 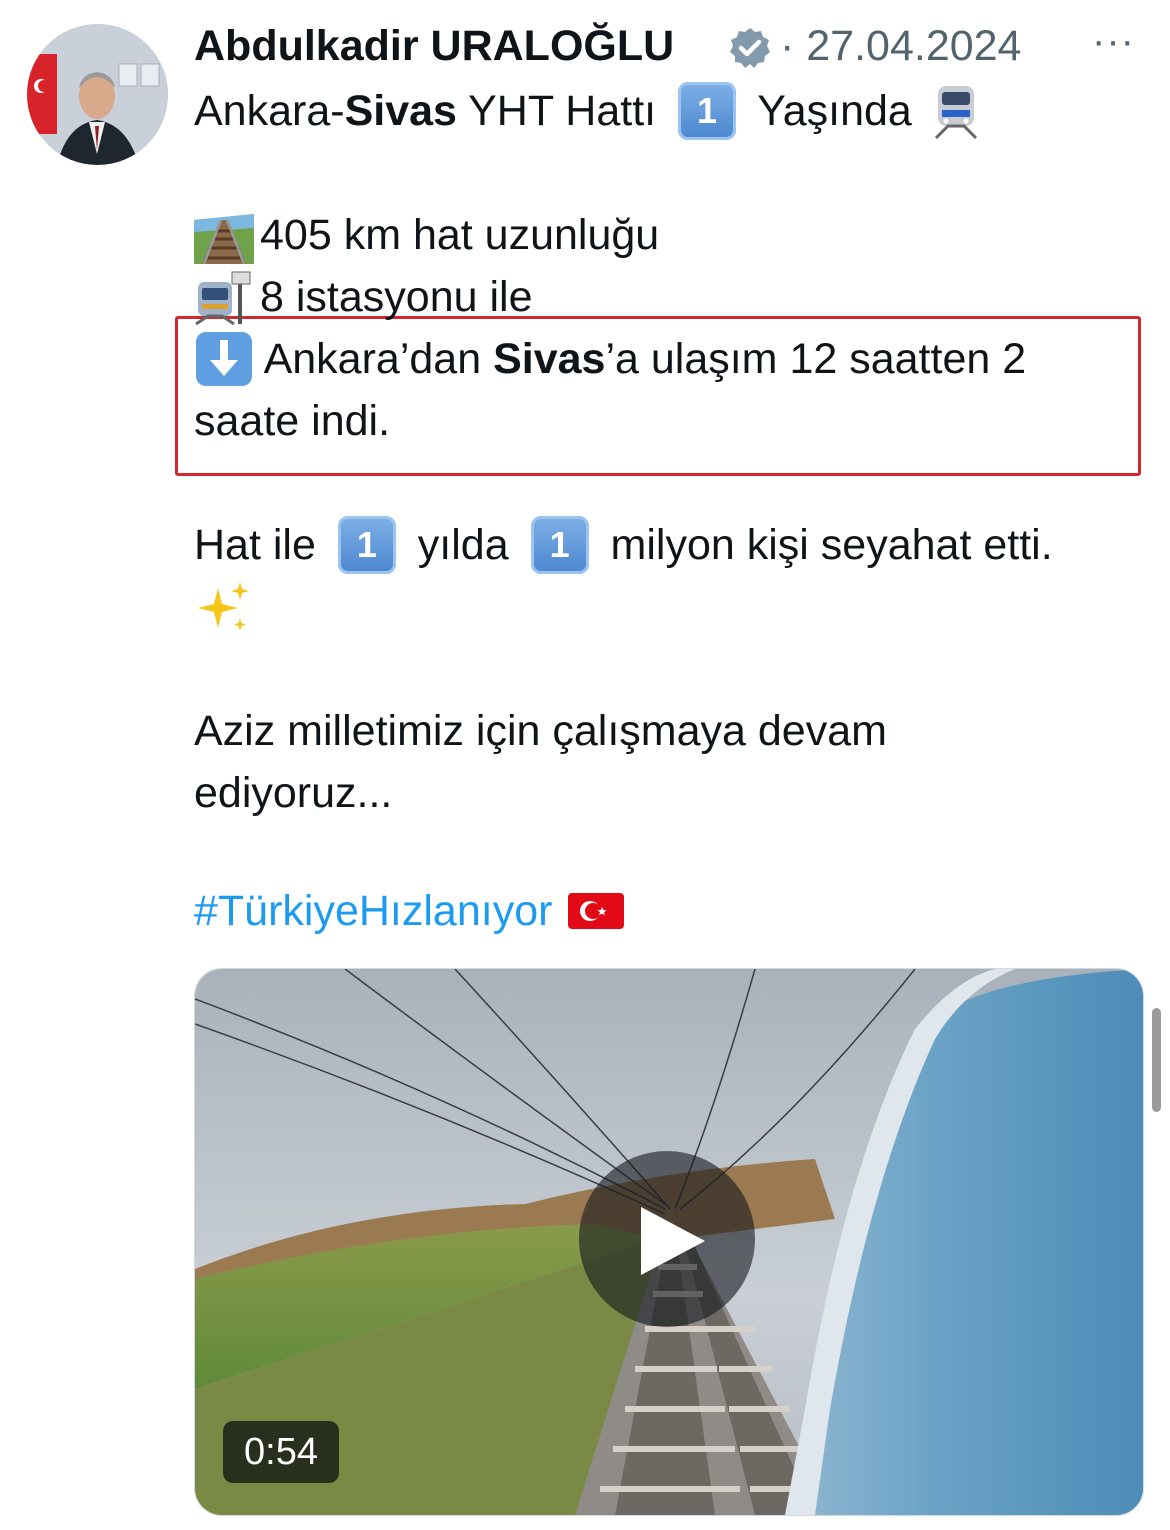 What do you see at coordinates (434, 46) in the screenshot?
I see `author-name: Abdulkadir URALOĞLU` at bounding box center [434, 46].